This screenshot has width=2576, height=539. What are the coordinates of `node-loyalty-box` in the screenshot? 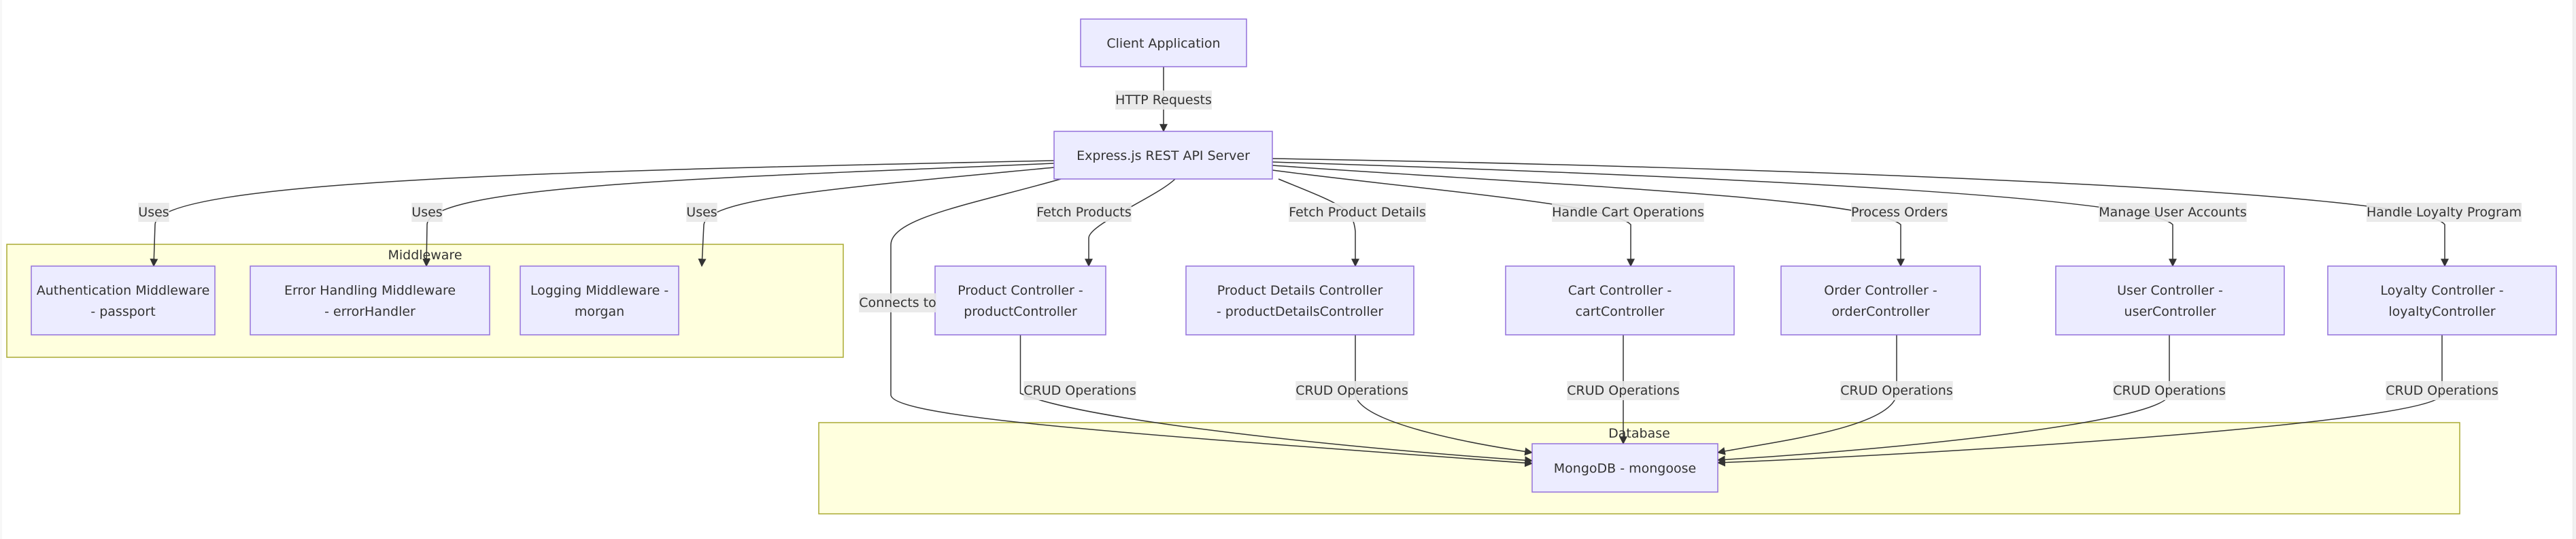 It's located at (2442, 301).